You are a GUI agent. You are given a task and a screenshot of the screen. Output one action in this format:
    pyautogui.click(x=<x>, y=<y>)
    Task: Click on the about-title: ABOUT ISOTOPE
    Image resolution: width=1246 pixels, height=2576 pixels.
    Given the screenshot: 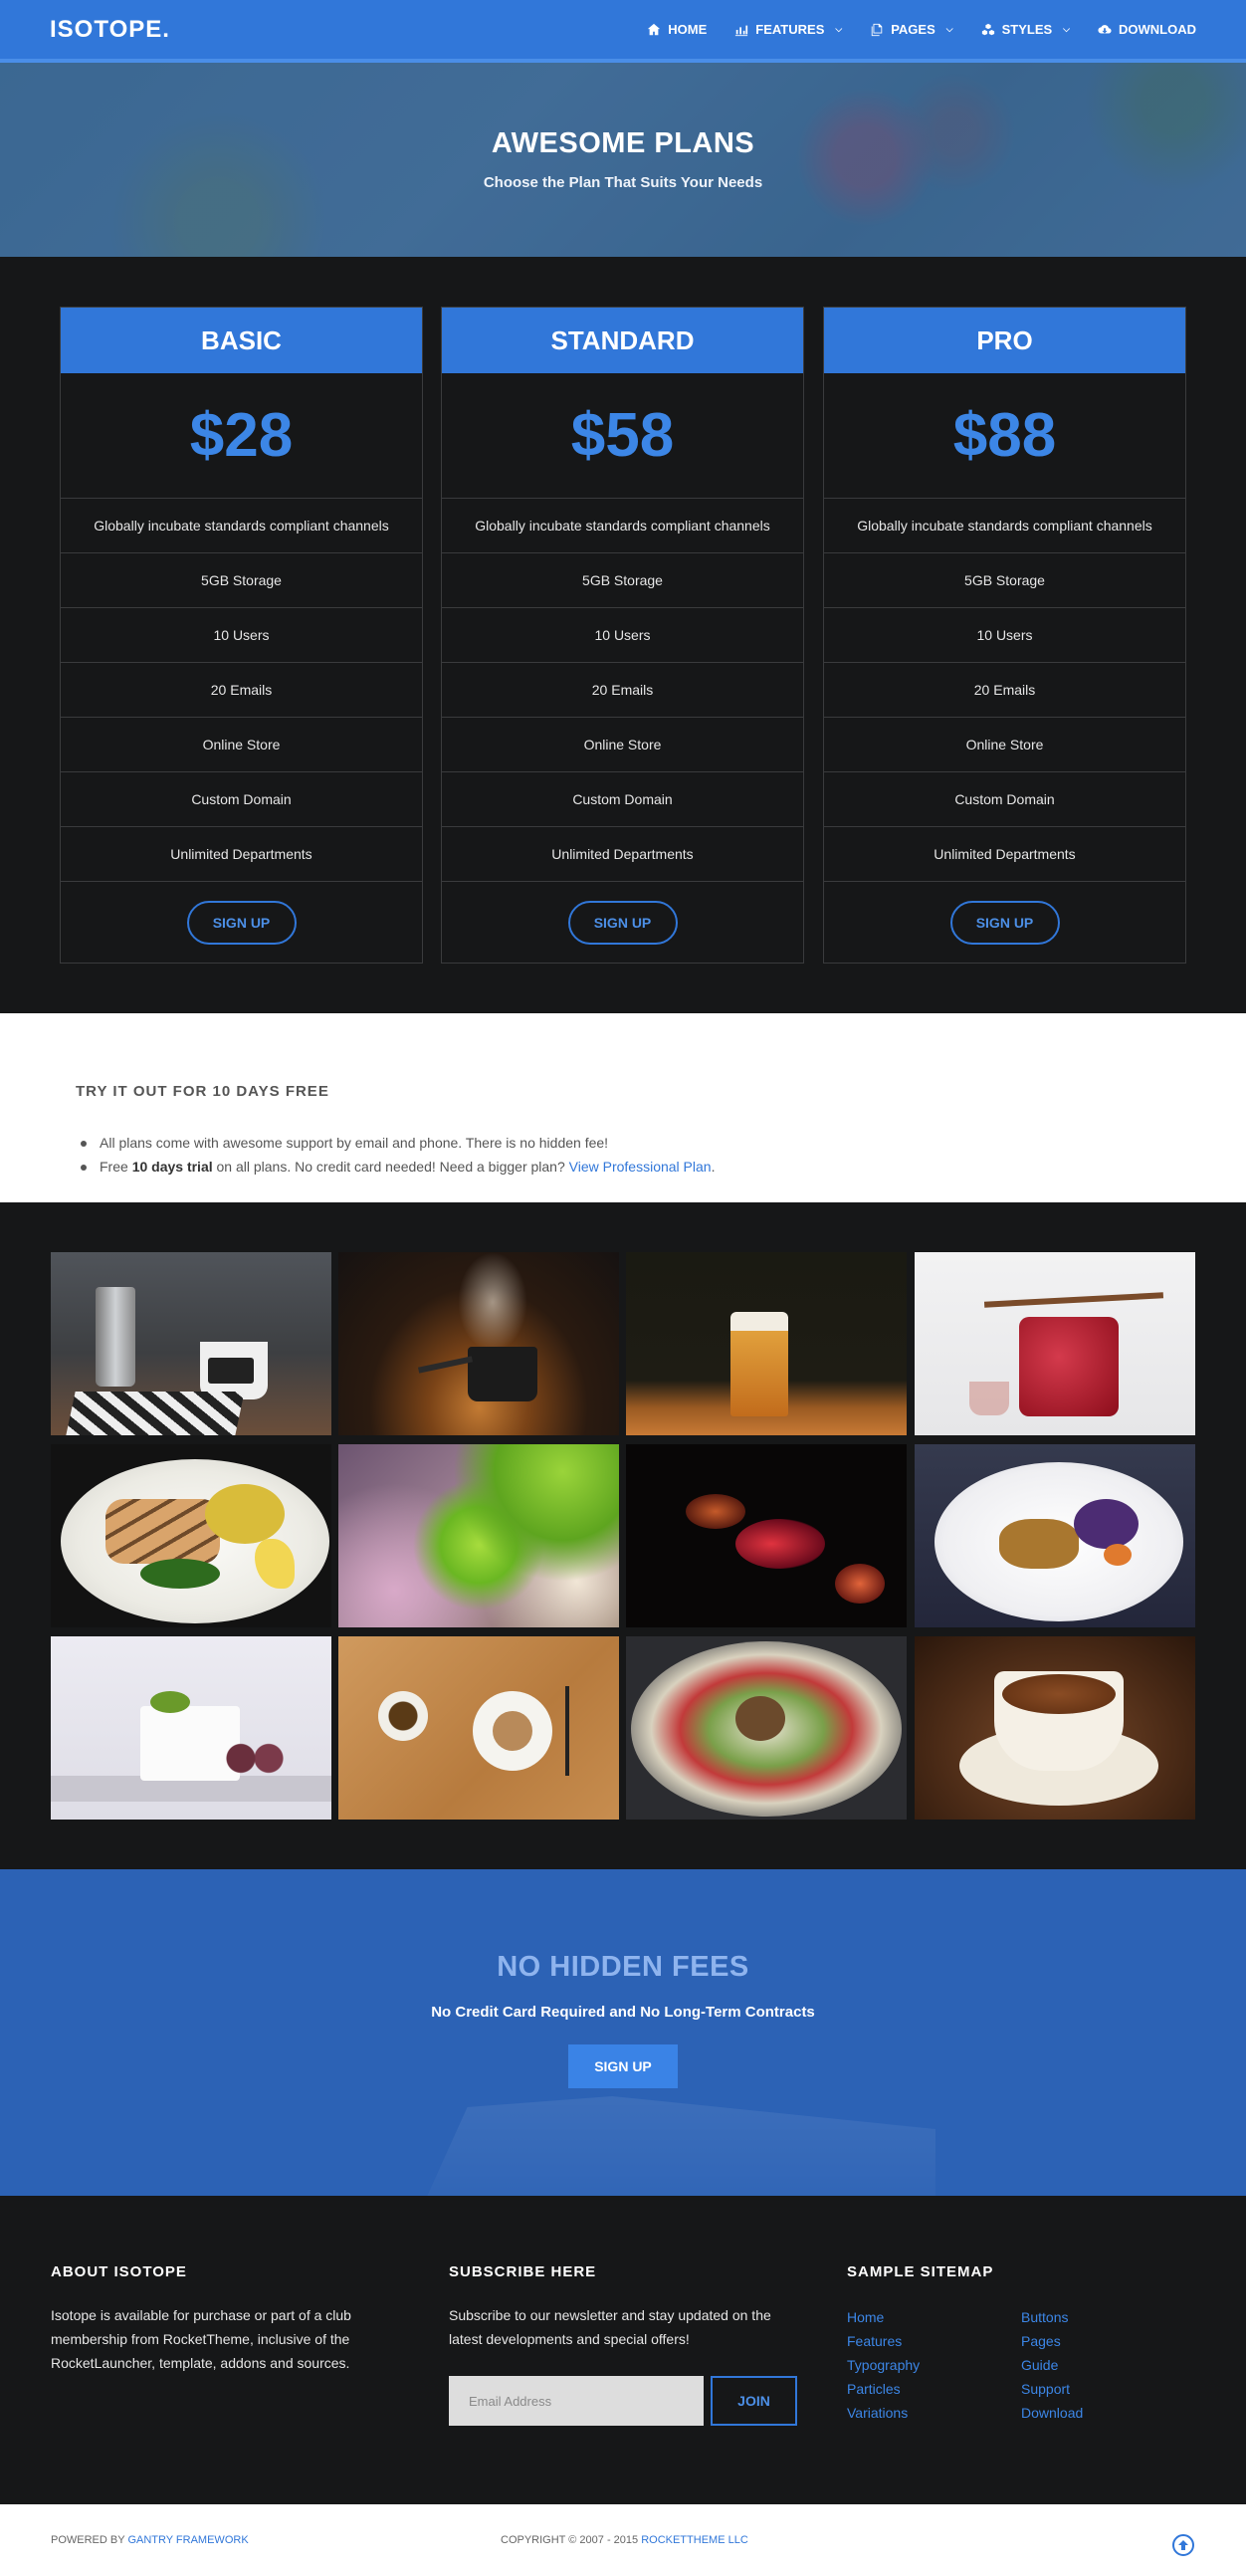 What is the action you would take?
    pyautogui.click(x=119, y=2271)
    